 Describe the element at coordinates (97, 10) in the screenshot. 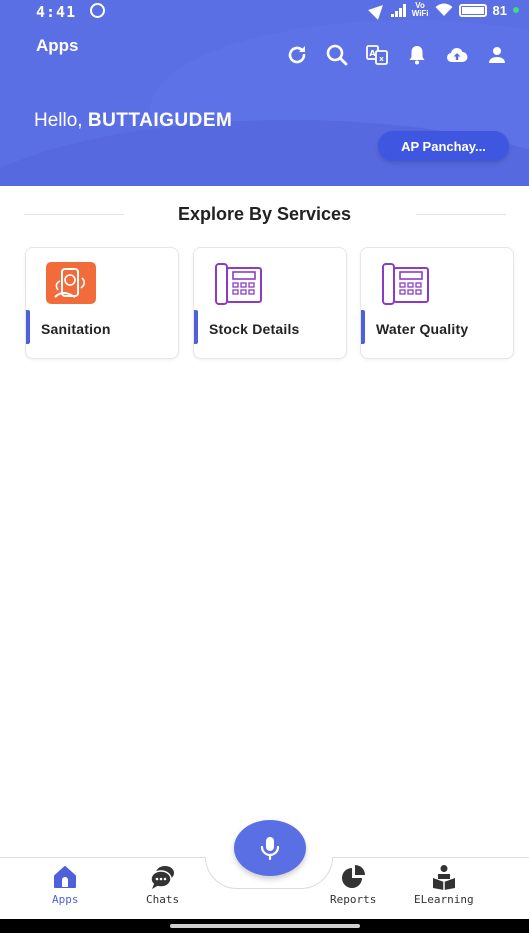

I see `whatsapp-notification-icon` at that location.